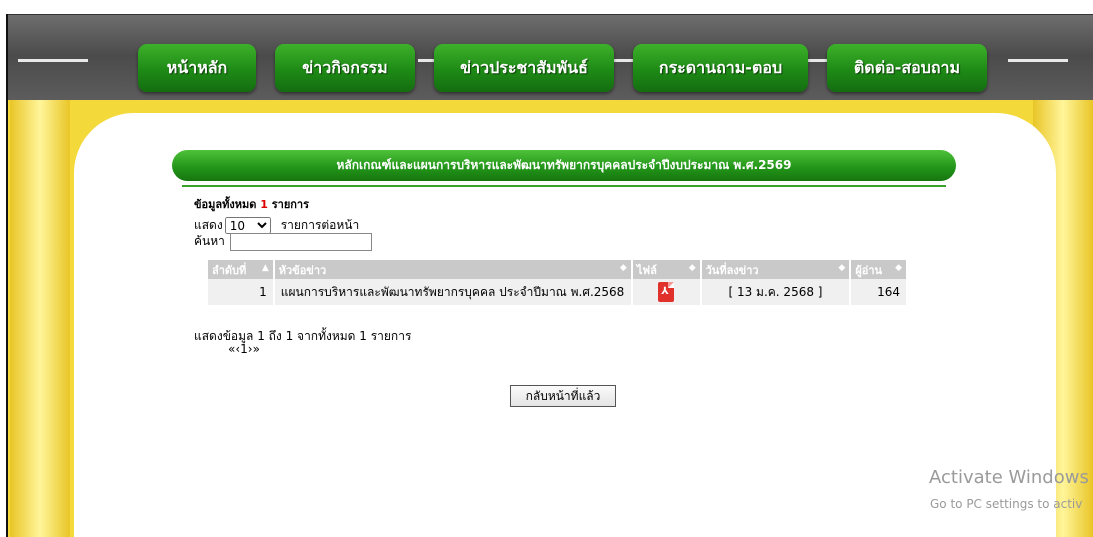  I want to click on nav-label: ข่าวกิจกรรม, so click(345, 67).